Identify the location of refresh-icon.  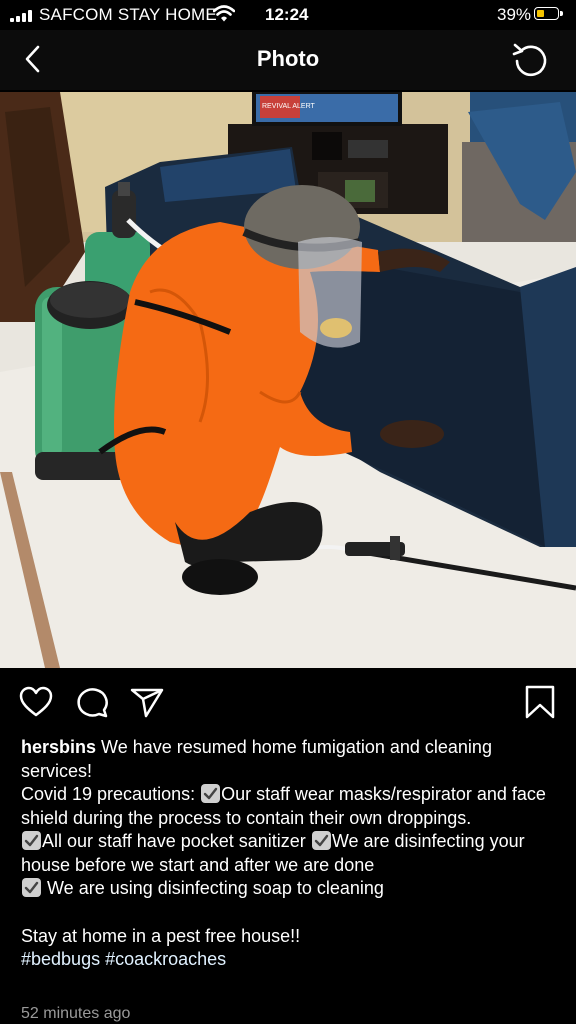
(531, 60).